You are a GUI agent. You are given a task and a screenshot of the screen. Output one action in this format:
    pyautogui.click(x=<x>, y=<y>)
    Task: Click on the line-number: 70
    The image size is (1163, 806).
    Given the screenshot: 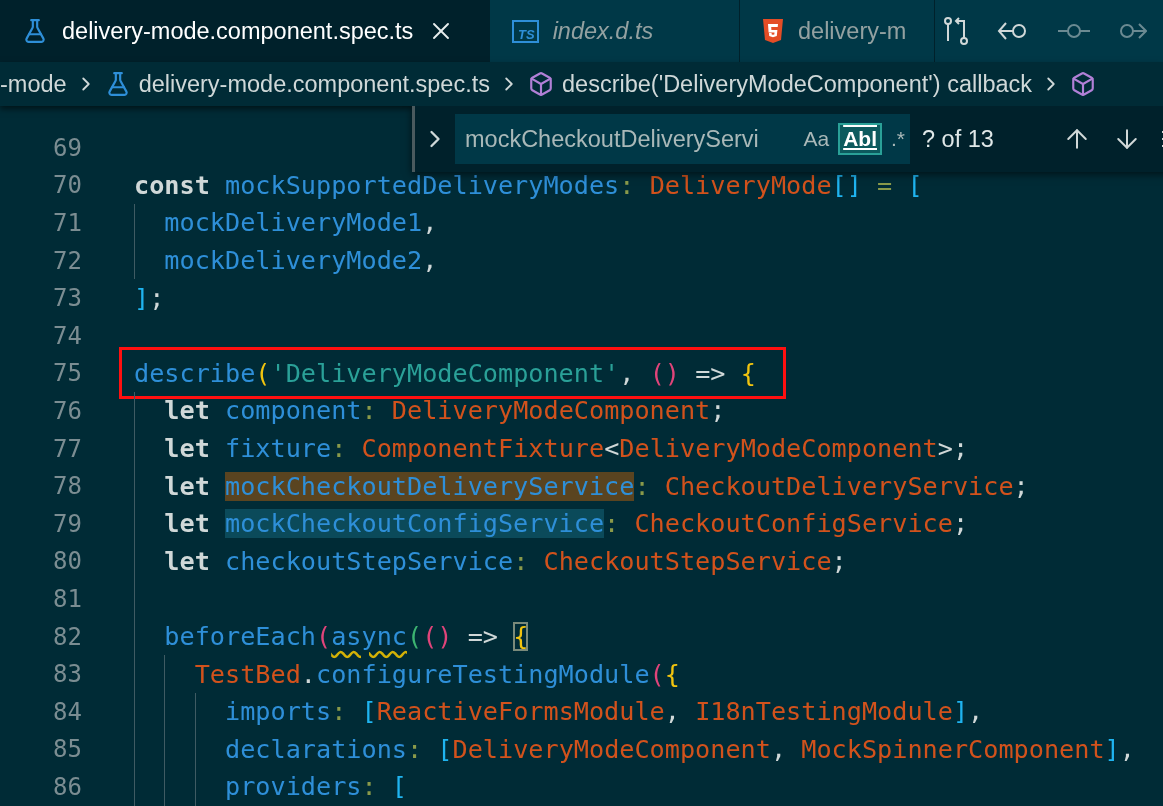 What is the action you would take?
    pyautogui.click(x=67, y=185)
    